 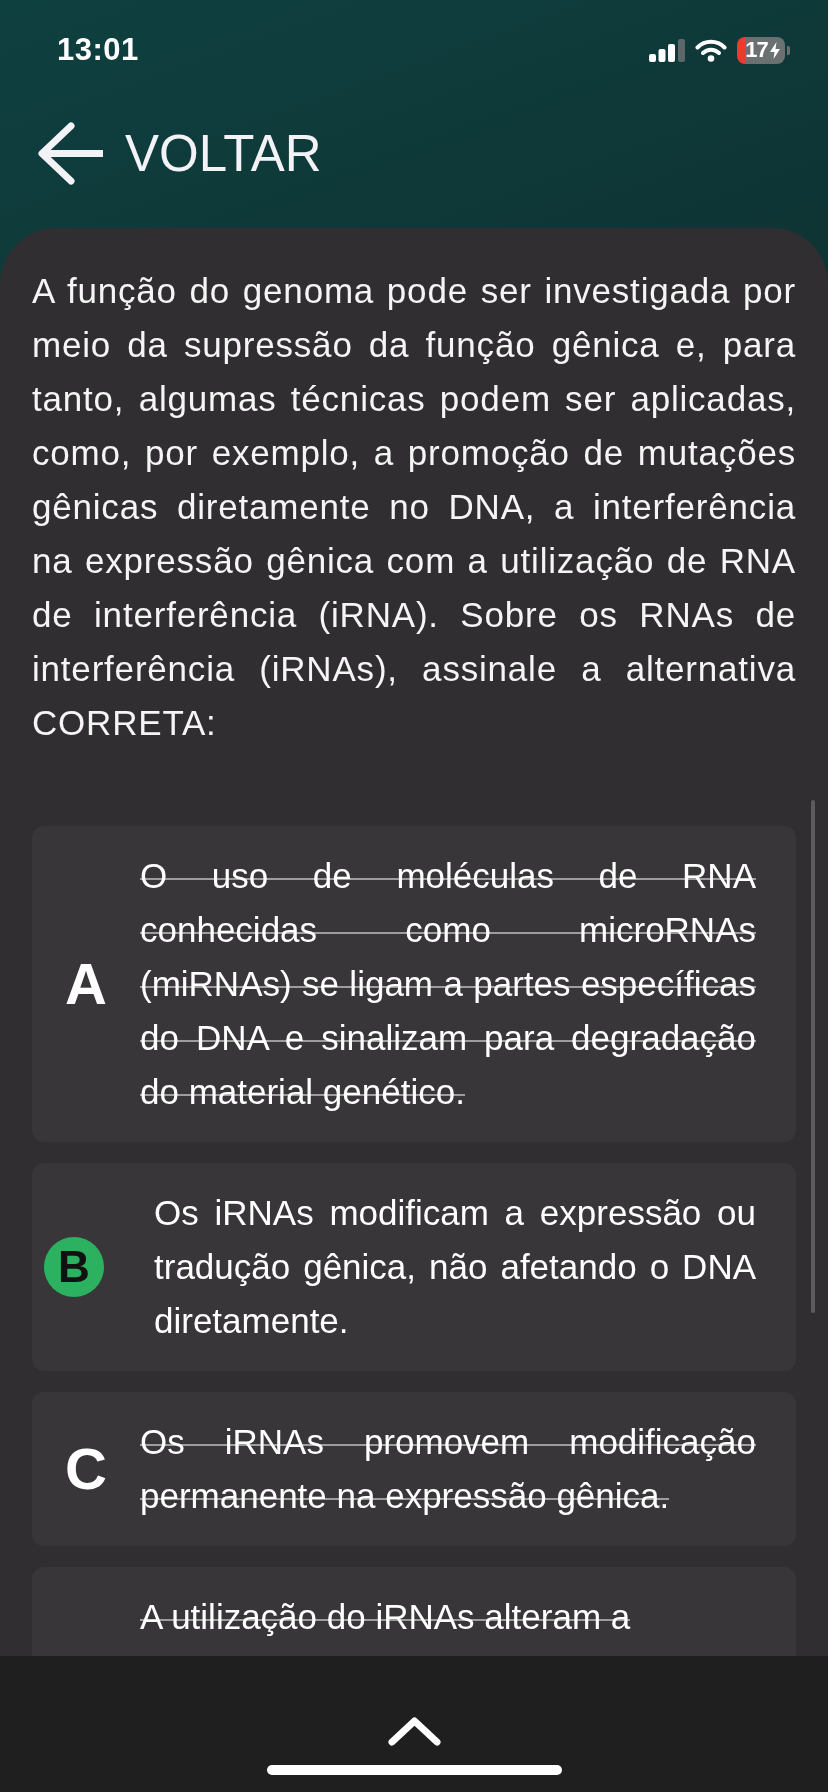 What do you see at coordinates (667, 50) in the screenshot?
I see `signal-icon` at bounding box center [667, 50].